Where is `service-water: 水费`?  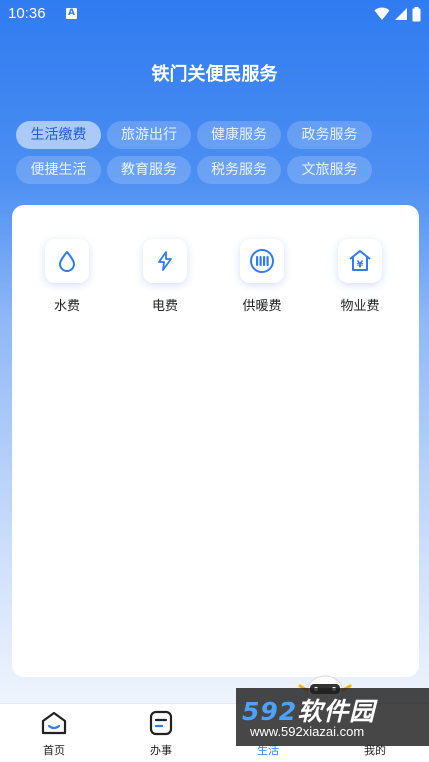 service-water: 水费 is located at coordinates (67, 276).